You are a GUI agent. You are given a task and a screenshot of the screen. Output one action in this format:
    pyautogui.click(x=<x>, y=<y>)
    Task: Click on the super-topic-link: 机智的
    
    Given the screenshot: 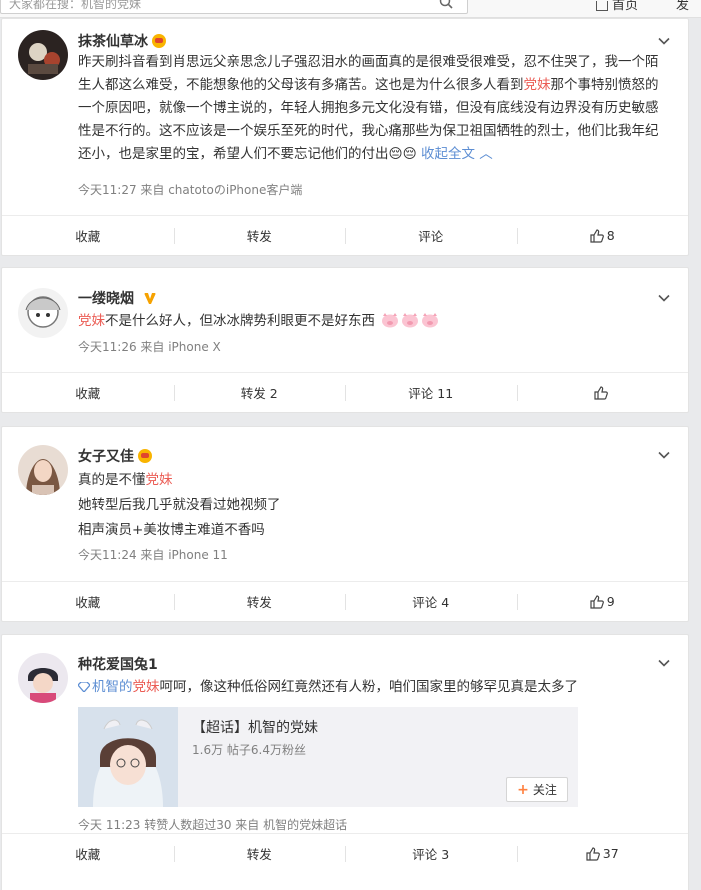 What is the action you would take?
    pyautogui.click(x=105, y=687)
    